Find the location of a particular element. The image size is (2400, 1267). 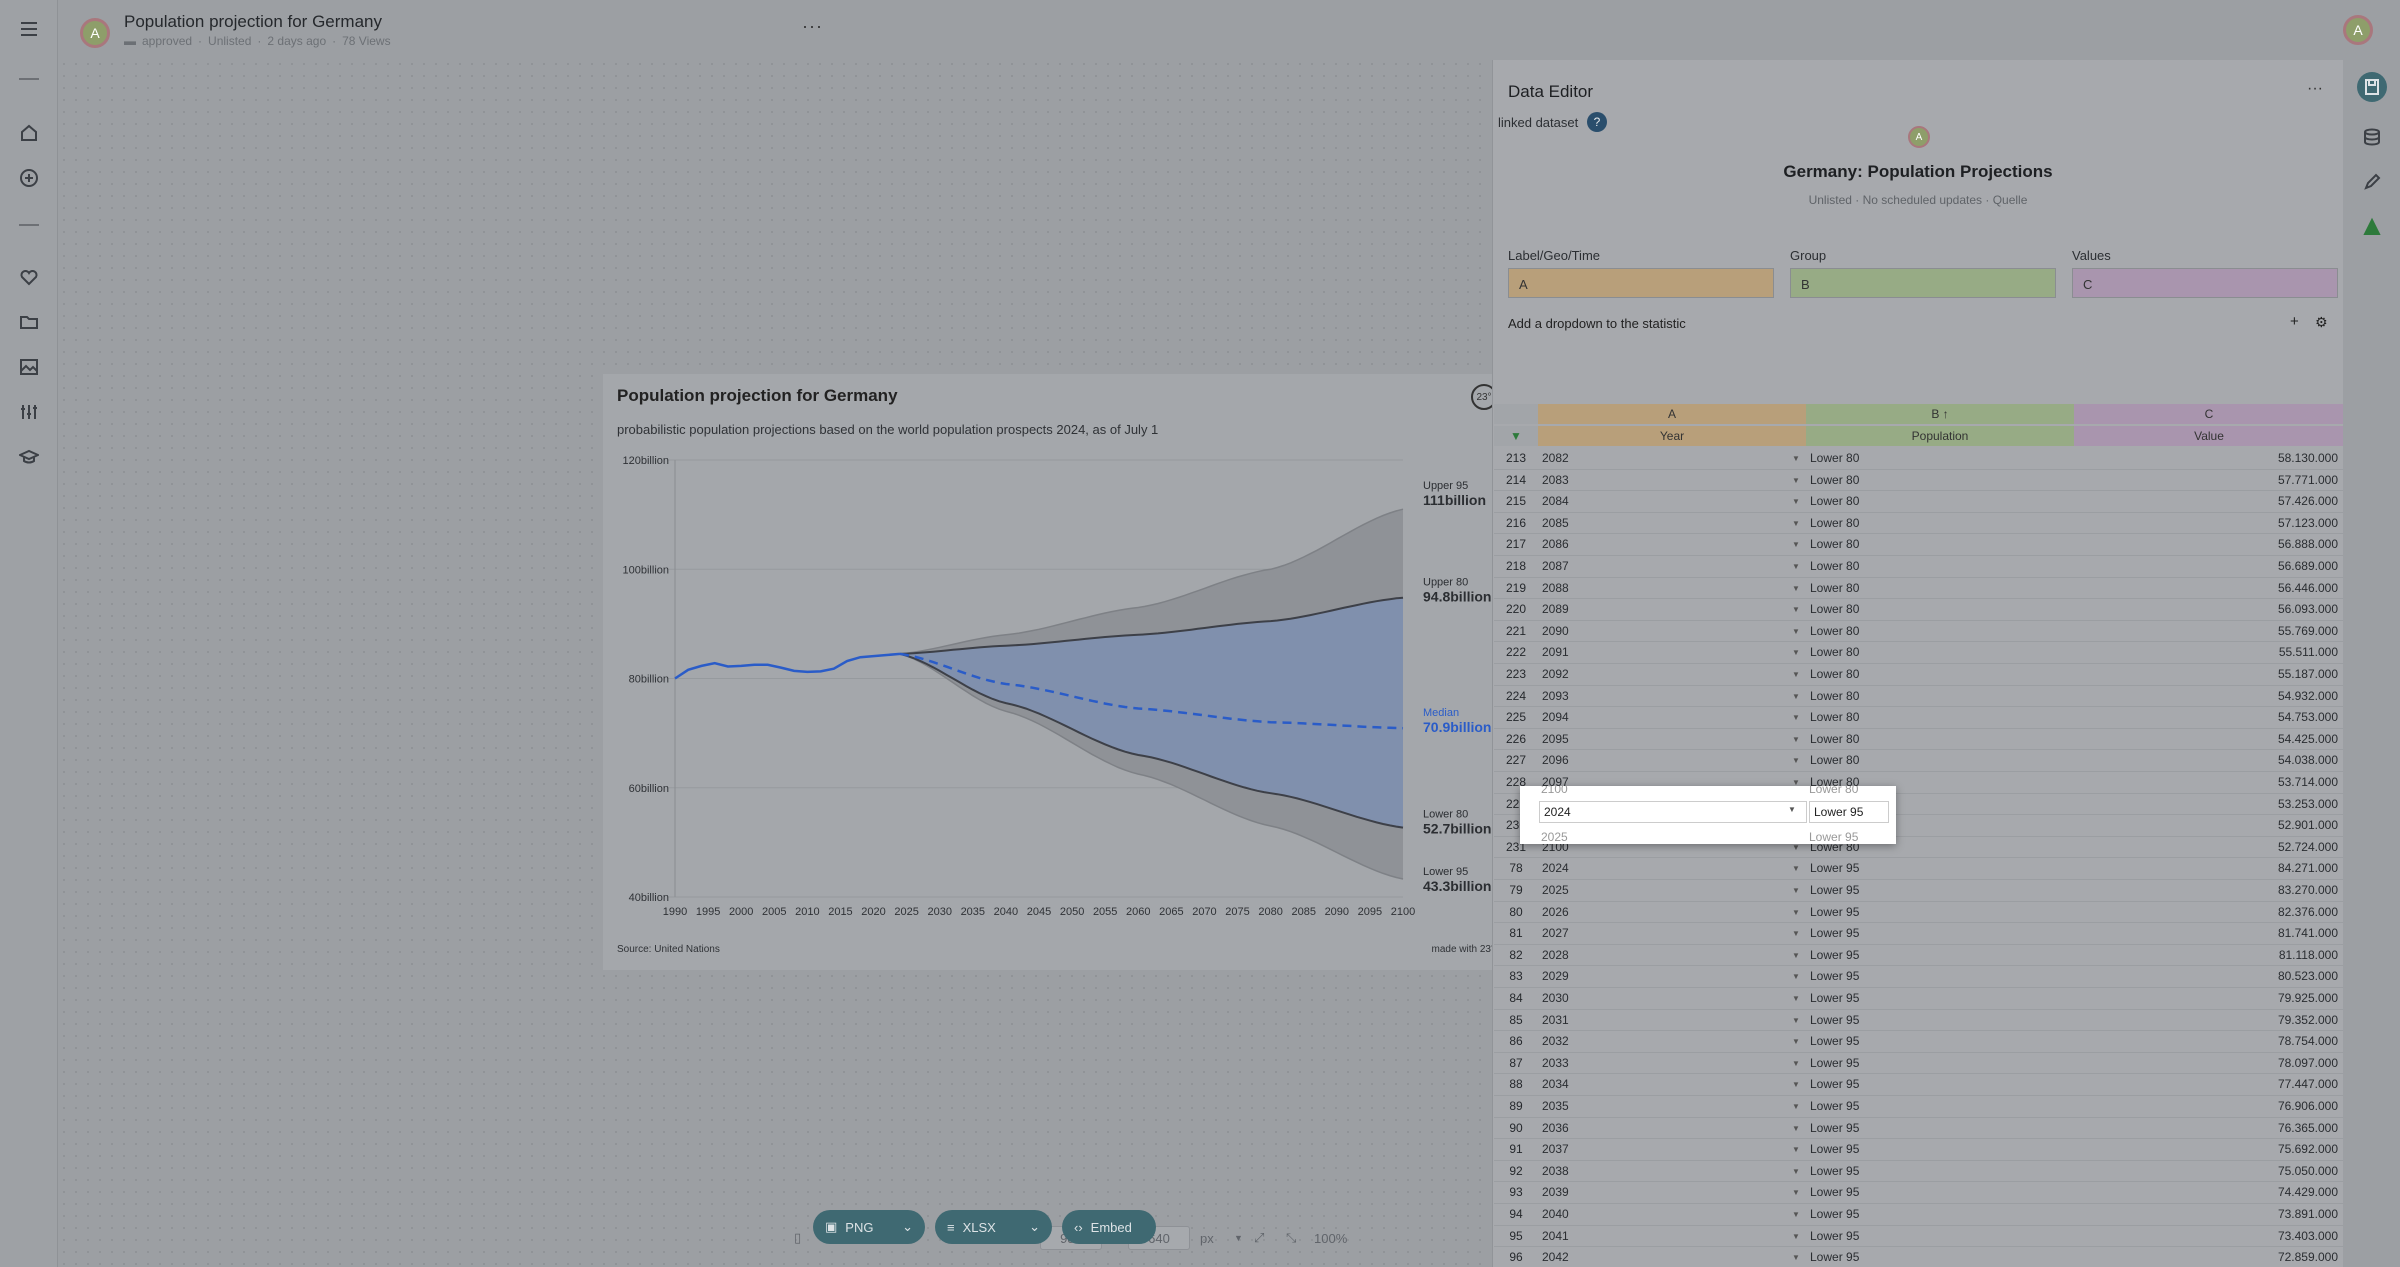

table-row: 87 2033 ▼ Lower 95 78.097.000 is located at coordinates (1919, 1064).